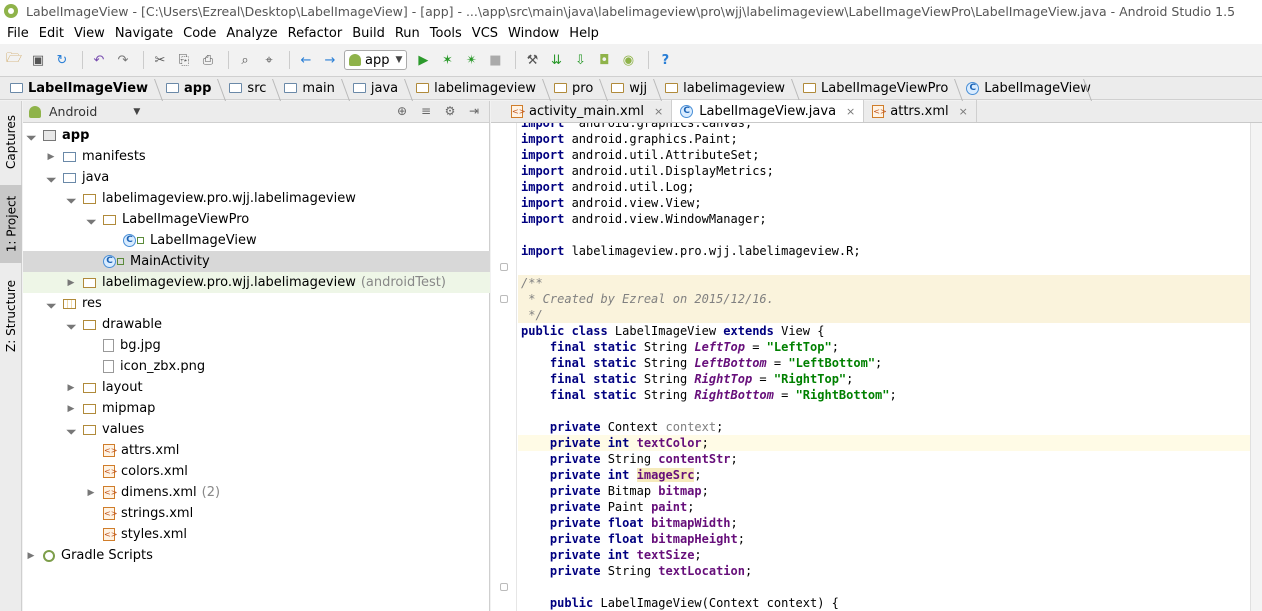 The width and height of the screenshot is (1262, 611). I want to click on tree-item: <> strings.xml, so click(256, 513).